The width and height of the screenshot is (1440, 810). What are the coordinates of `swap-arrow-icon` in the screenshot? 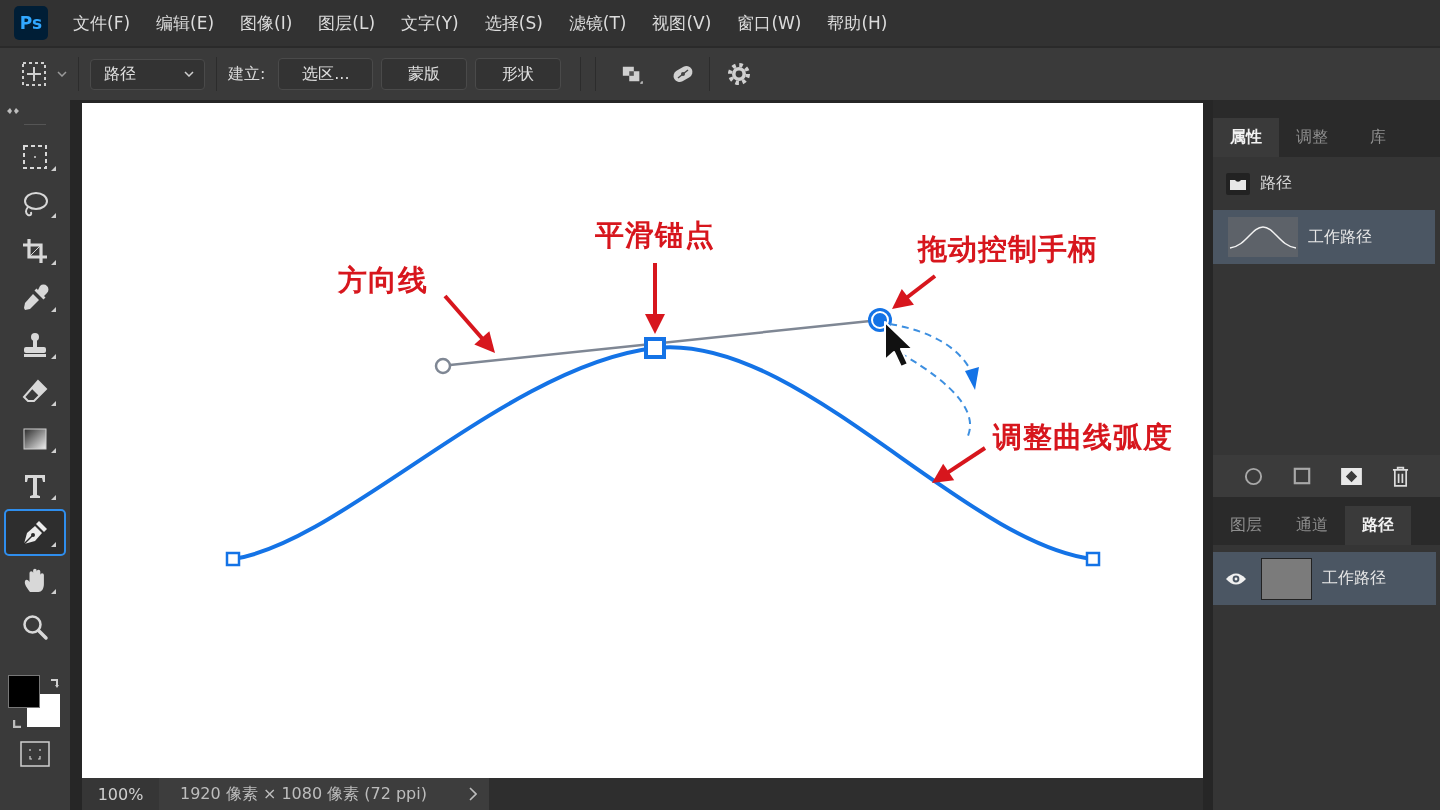 It's located at (55, 683).